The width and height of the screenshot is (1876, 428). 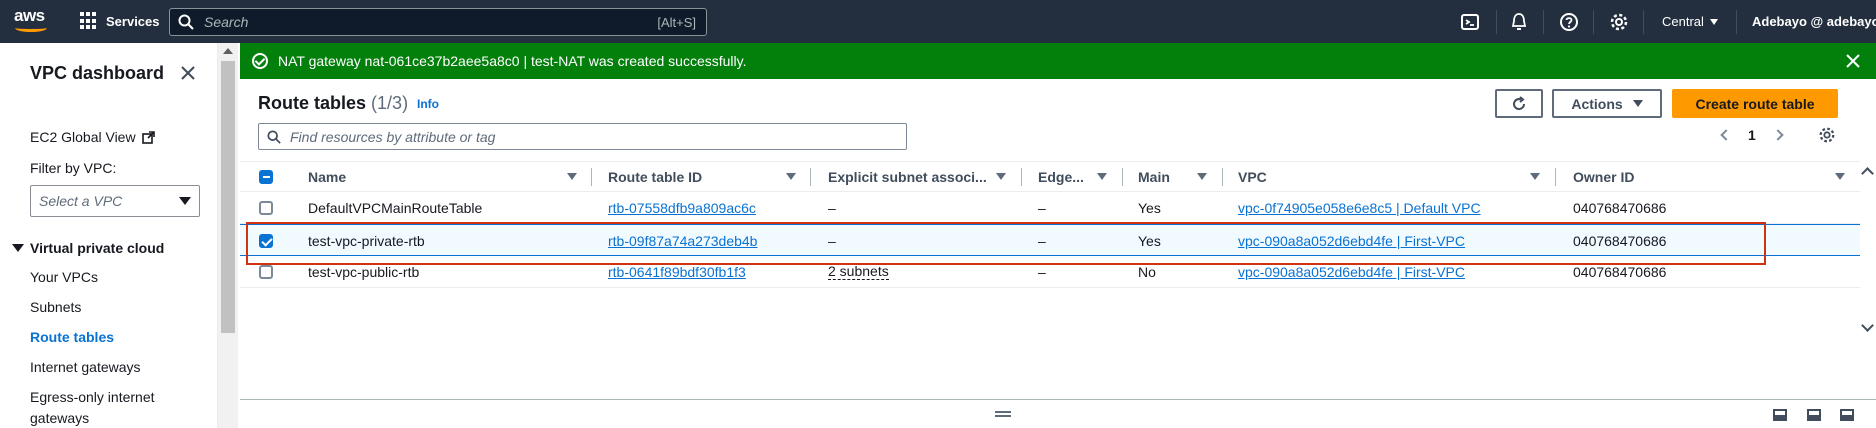 What do you see at coordinates (18, 248) in the screenshot?
I see `expand-icon` at bounding box center [18, 248].